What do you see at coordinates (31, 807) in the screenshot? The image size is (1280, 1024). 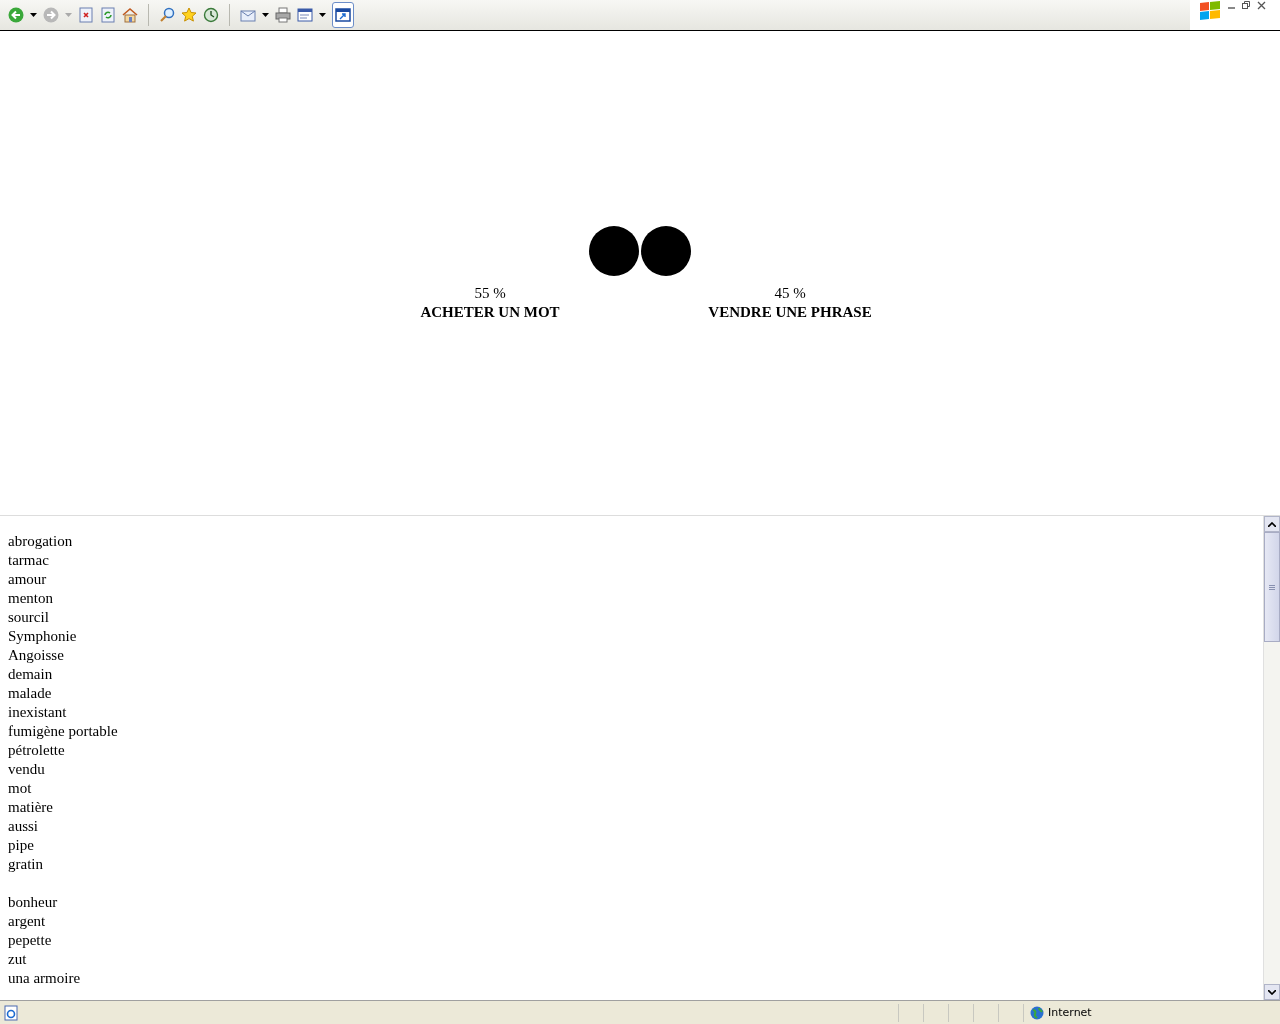 I see `word-text: matière` at bounding box center [31, 807].